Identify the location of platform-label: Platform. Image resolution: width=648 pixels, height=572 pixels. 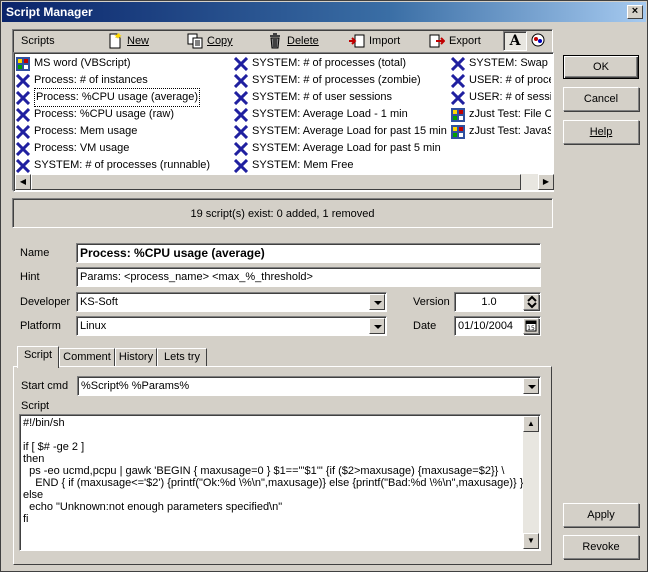
(40, 326).